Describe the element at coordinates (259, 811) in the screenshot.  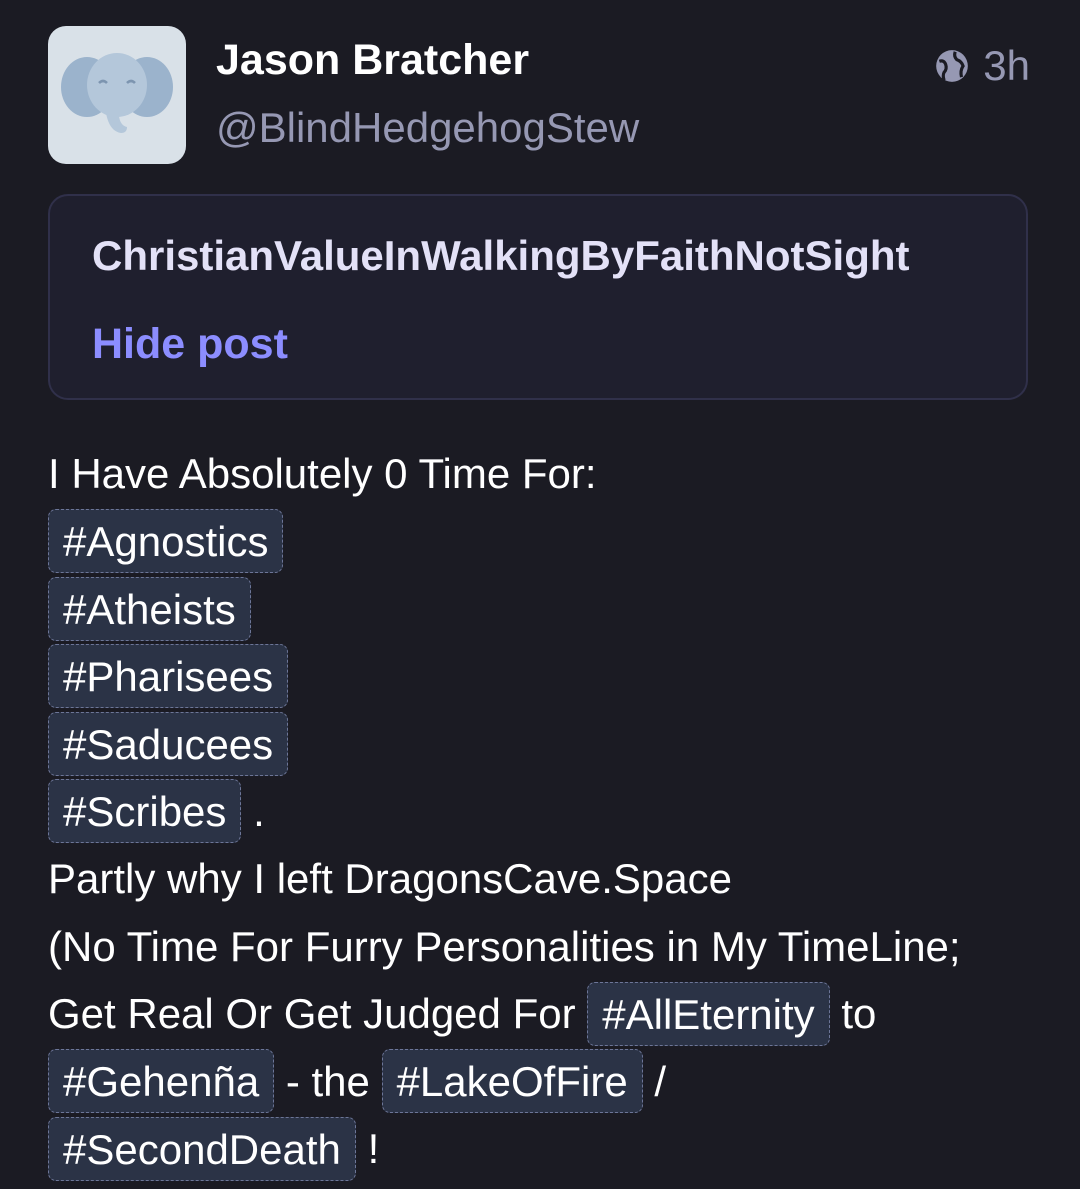
I see `post-text: .` at that location.